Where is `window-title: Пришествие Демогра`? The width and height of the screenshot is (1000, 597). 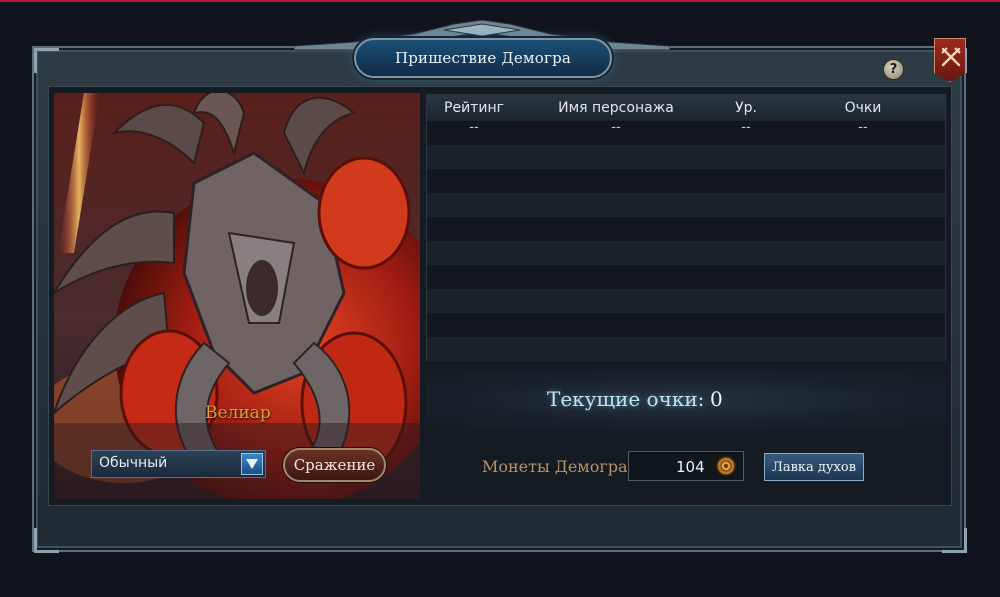
window-title: Пришествие Демогра is located at coordinates (483, 58).